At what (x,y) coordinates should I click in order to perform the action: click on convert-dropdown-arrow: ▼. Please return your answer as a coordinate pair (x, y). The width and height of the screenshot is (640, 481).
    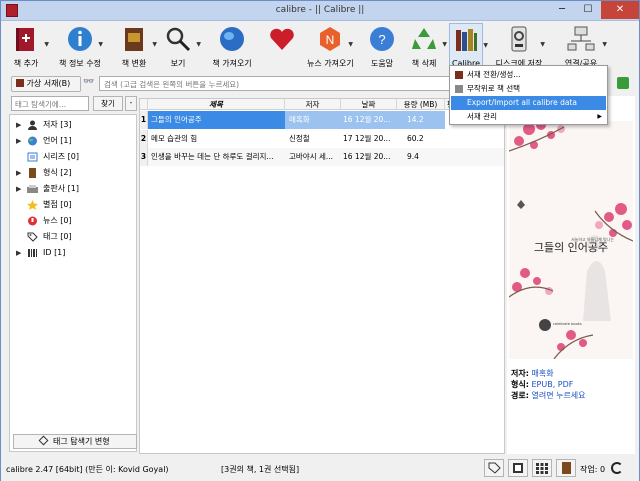
    Looking at the image, I should click on (154, 44).